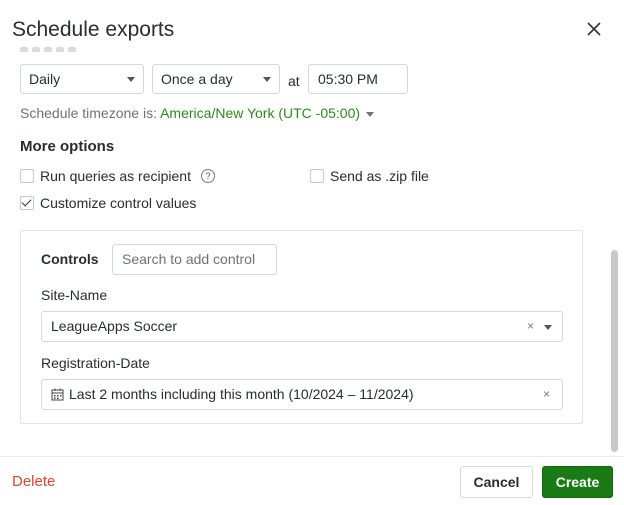  What do you see at coordinates (317, 176) in the screenshot?
I see `send-zip-checkbox` at bounding box center [317, 176].